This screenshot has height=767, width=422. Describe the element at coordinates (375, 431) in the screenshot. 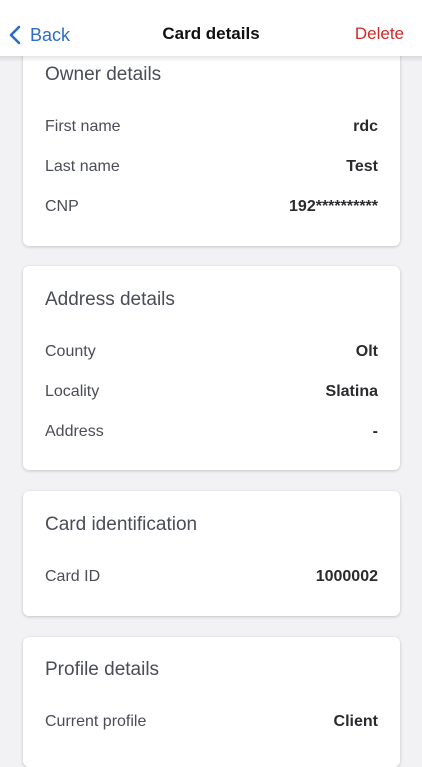

I see `address-value: -` at that location.